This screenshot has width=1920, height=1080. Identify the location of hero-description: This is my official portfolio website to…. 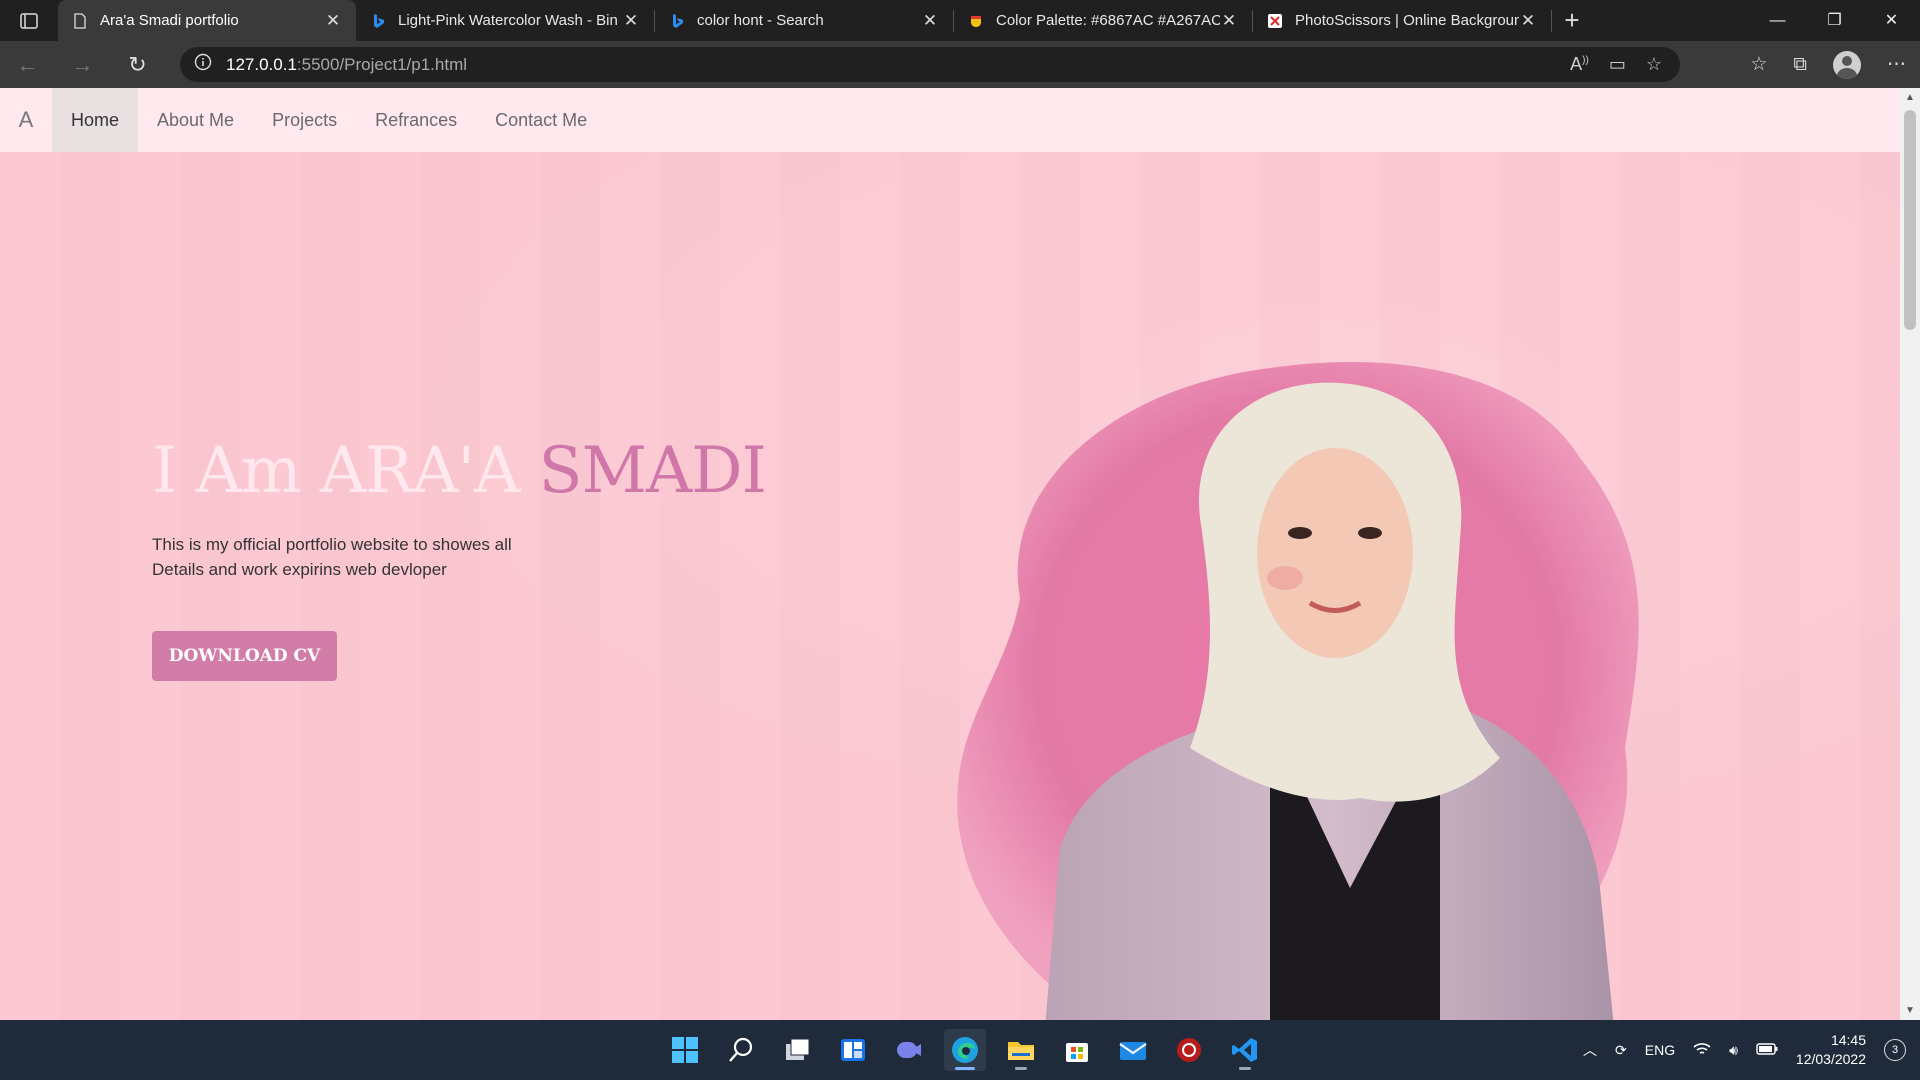
(362, 557).